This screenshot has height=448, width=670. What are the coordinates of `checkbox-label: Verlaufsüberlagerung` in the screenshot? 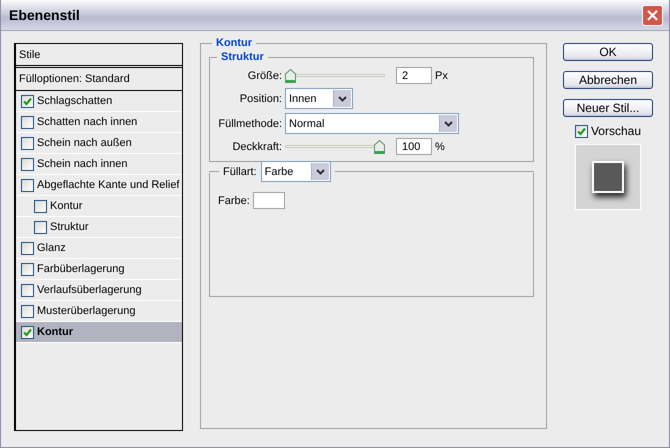 It's located at (89, 290).